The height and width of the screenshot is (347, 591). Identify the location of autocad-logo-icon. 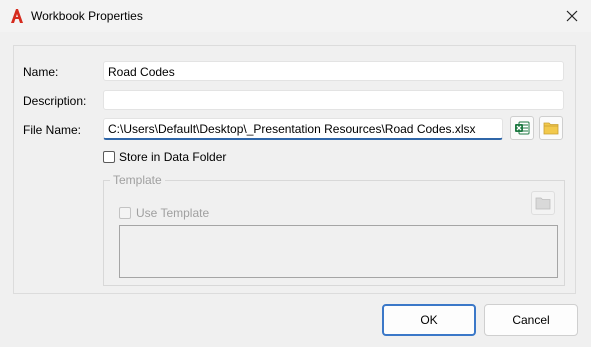
(17, 16).